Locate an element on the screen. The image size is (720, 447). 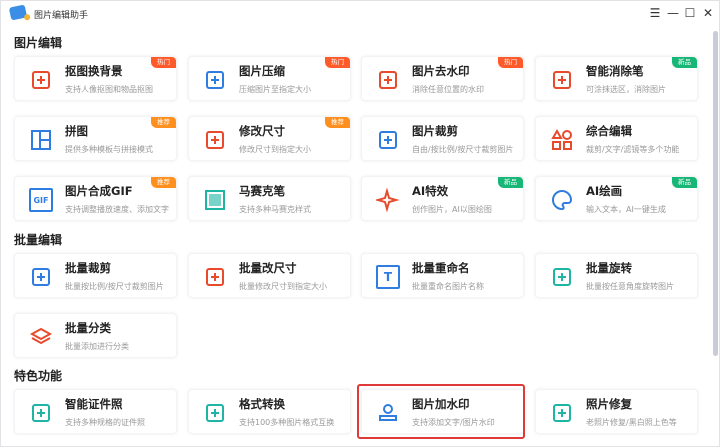
card-description: 自由/按比例/按尺寸裁剪图片 is located at coordinates (463, 149).